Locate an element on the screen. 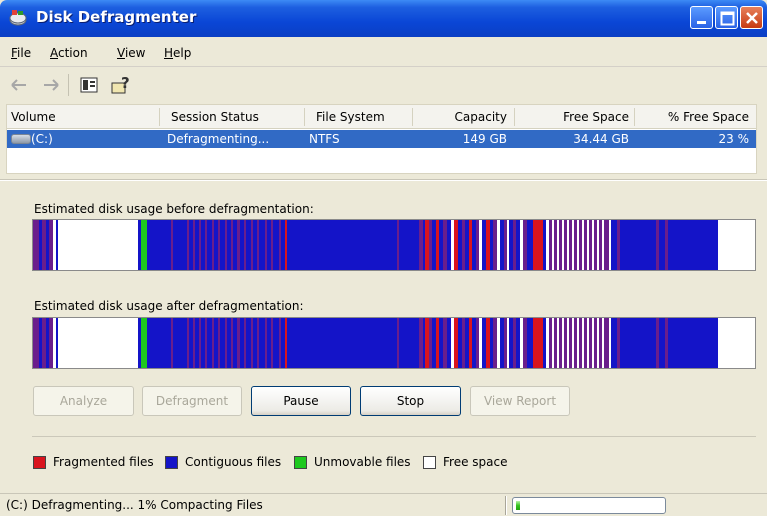  back-arrow-icon is located at coordinates (19, 85).